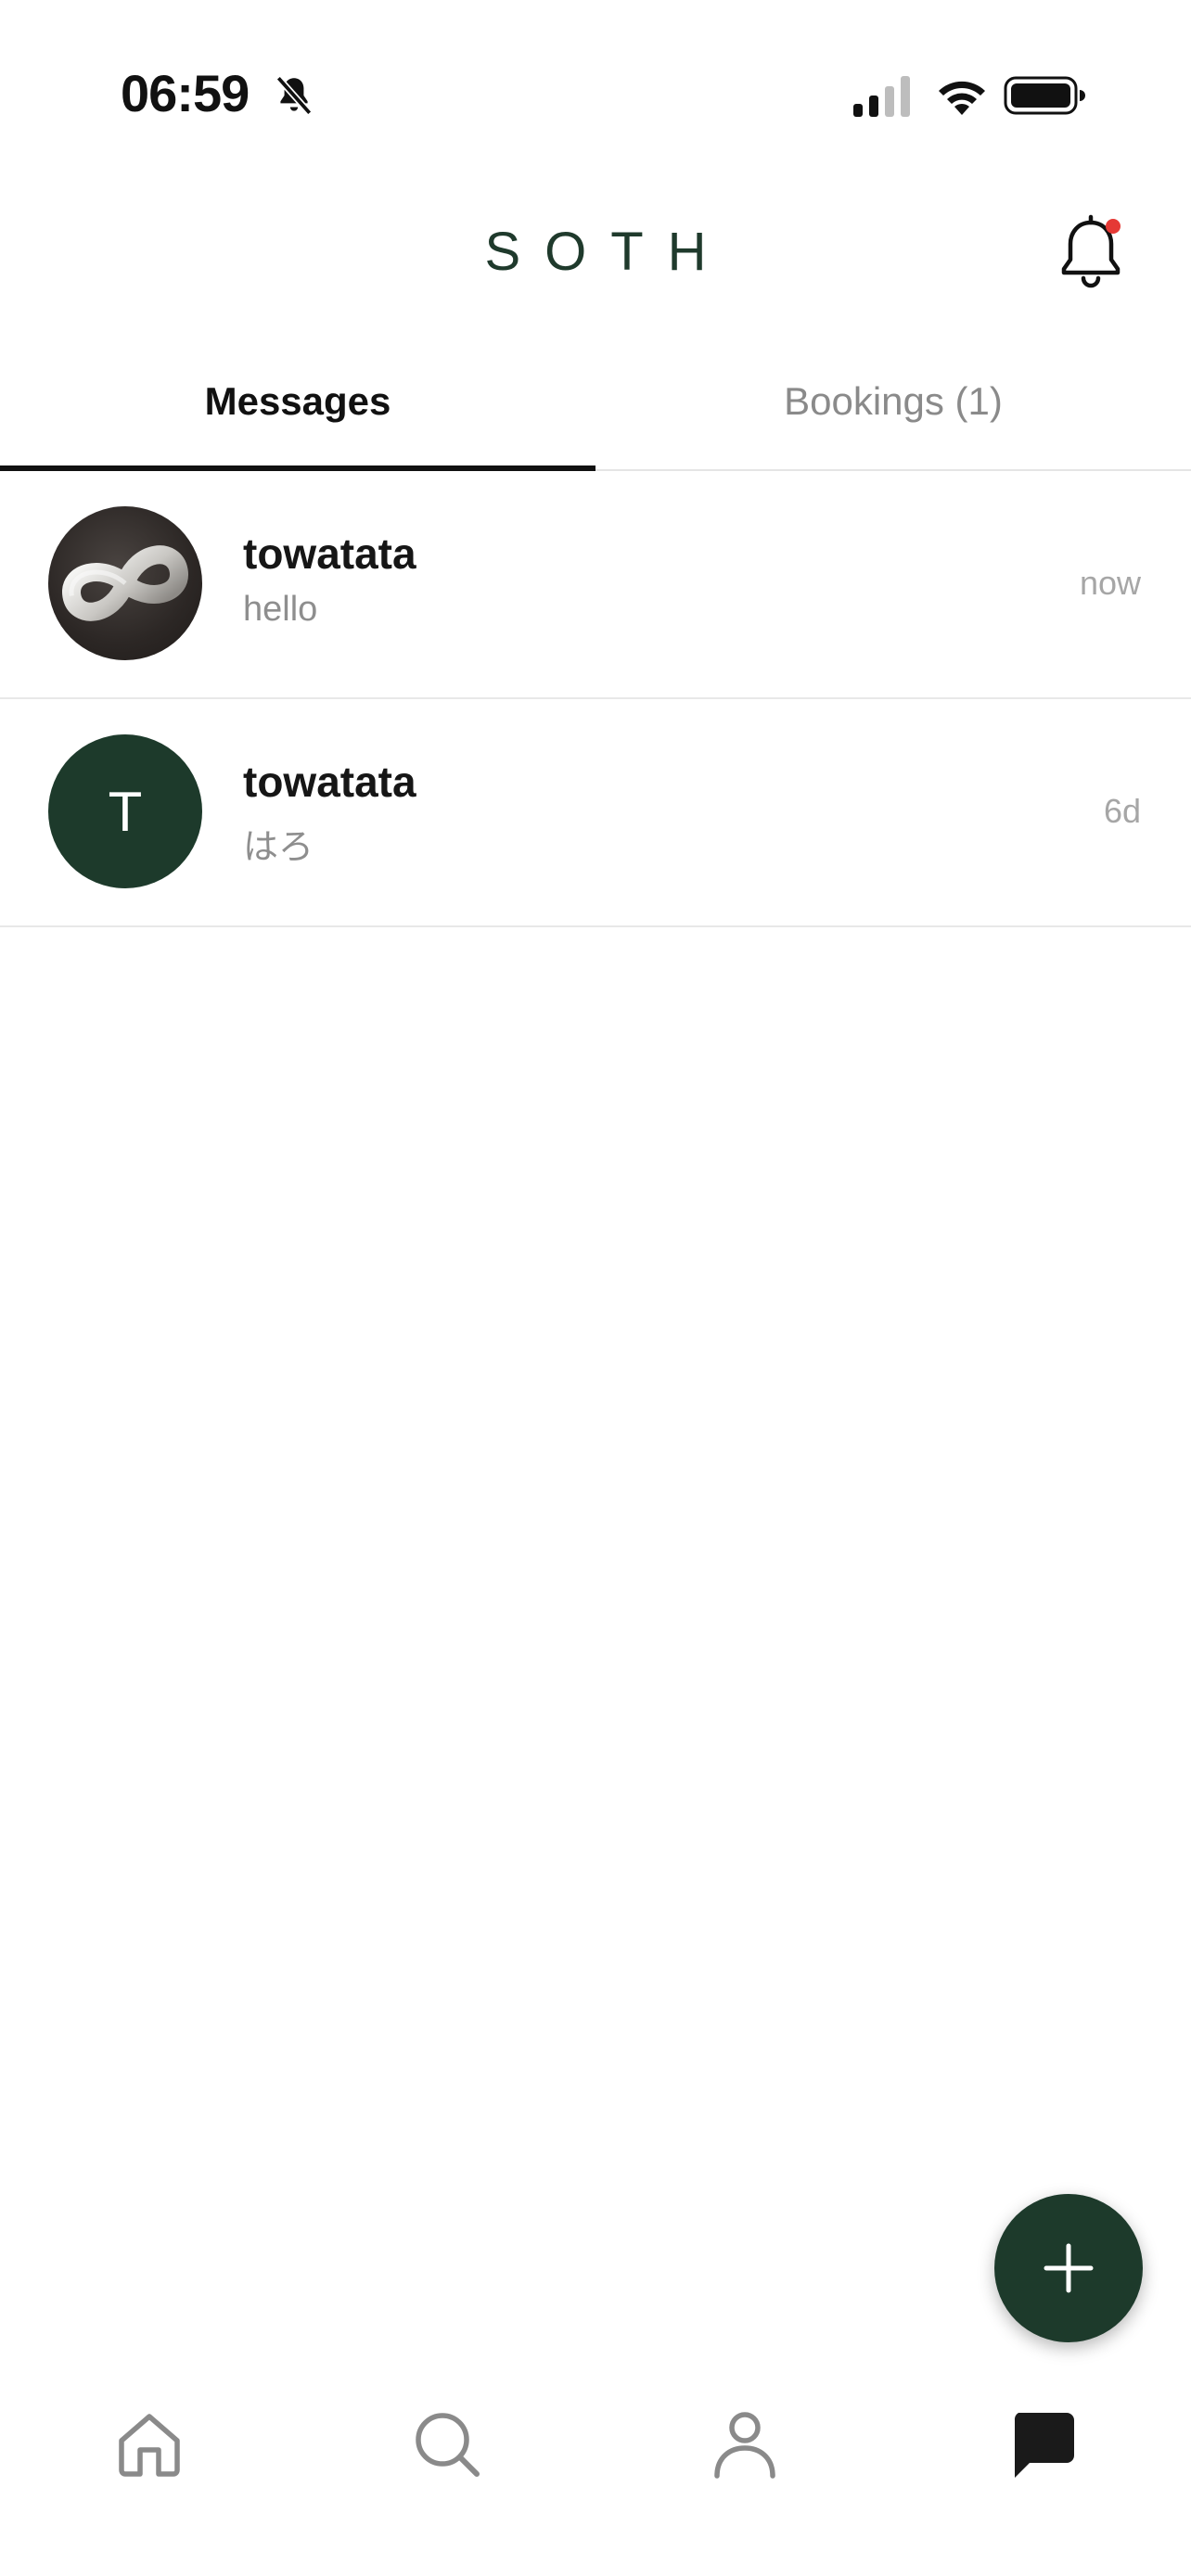 This screenshot has width=1191, height=2576. I want to click on nav-home, so click(149, 2445).